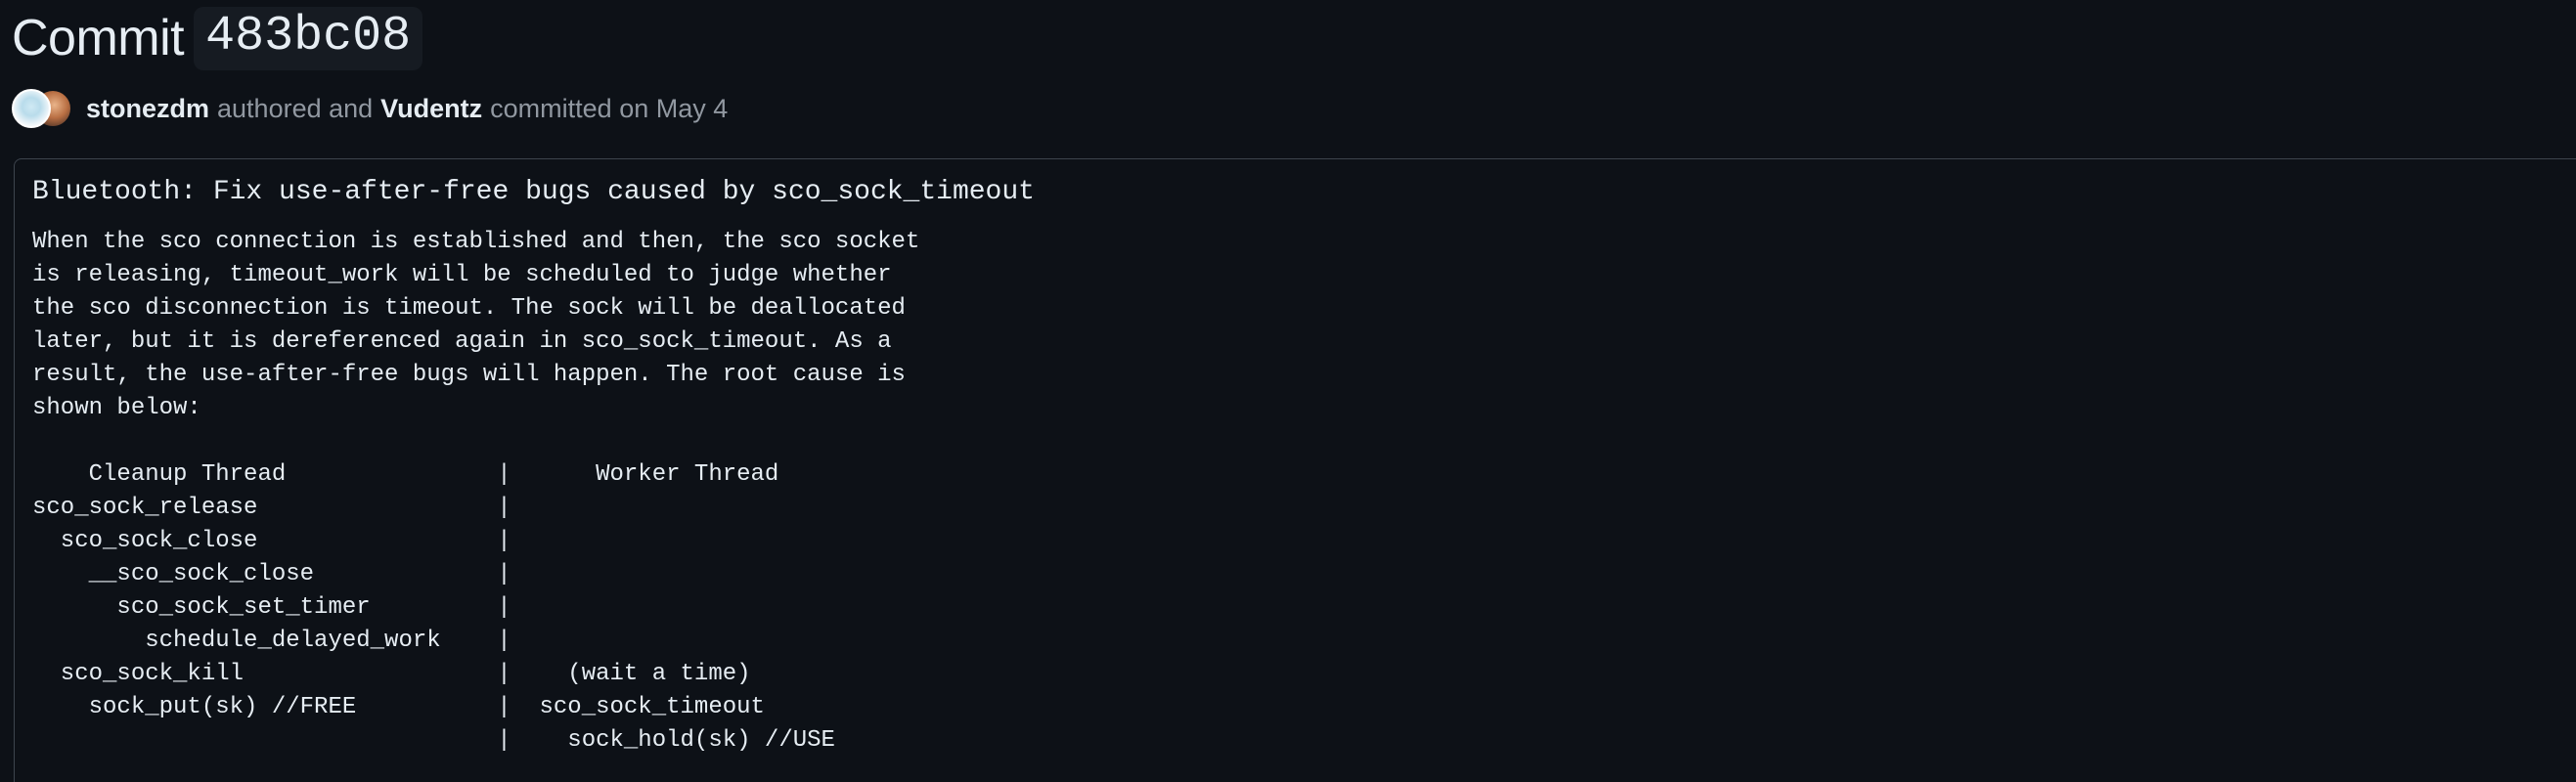  I want to click on page-title: Commit, so click(99, 38).